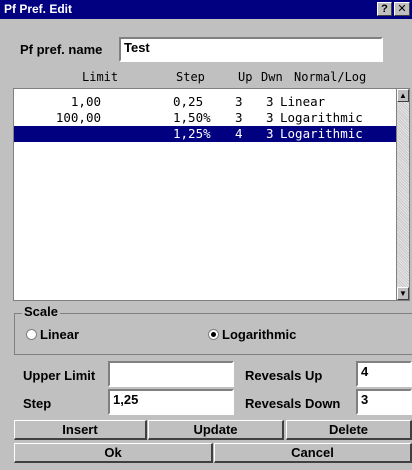 The width and height of the screenshot is (412, 470). Describe the element at coordinates (239, 133) in the screenshot. I see `cell-up: 4` at that location.